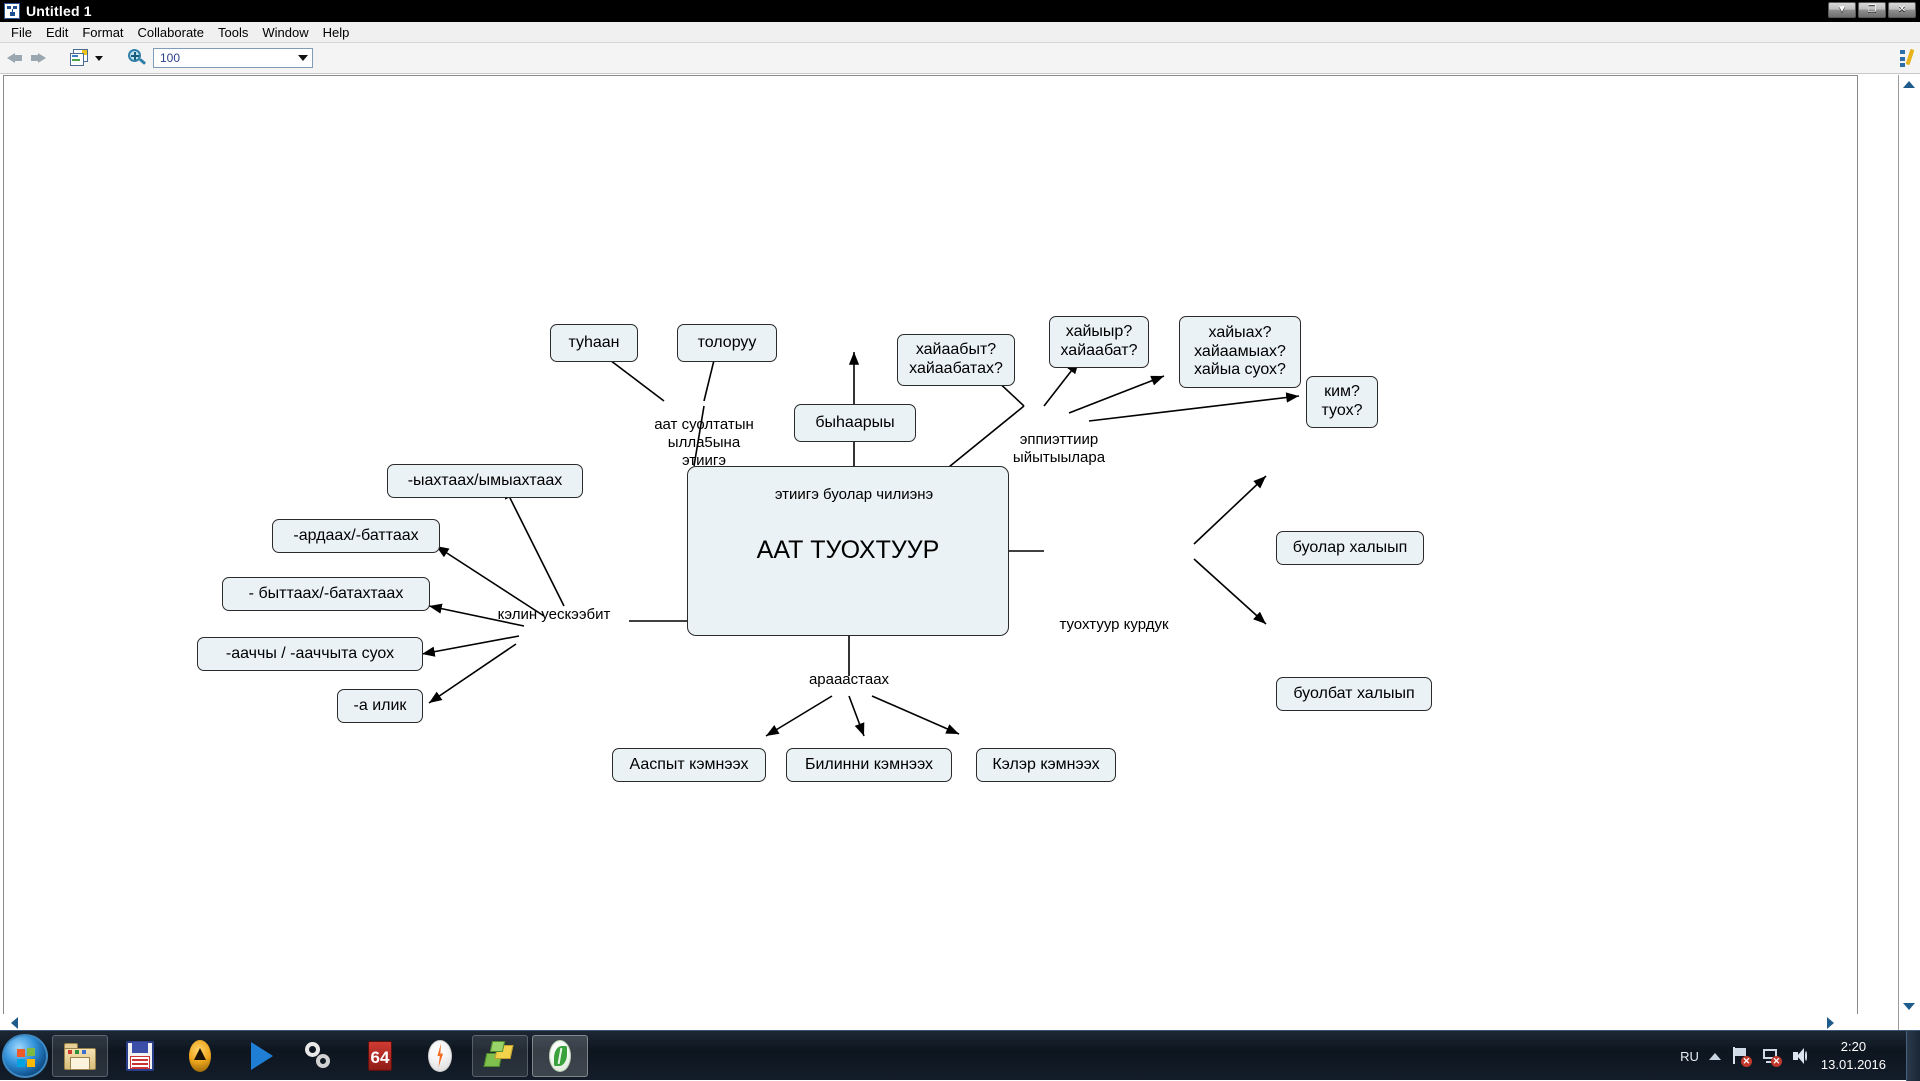 Image resolution: width=1920 pixels, height=1081 pixels. I want to click on mindmap-node-bilinni-kemneeh: Билинни кэмнээх, so click(869, 765).